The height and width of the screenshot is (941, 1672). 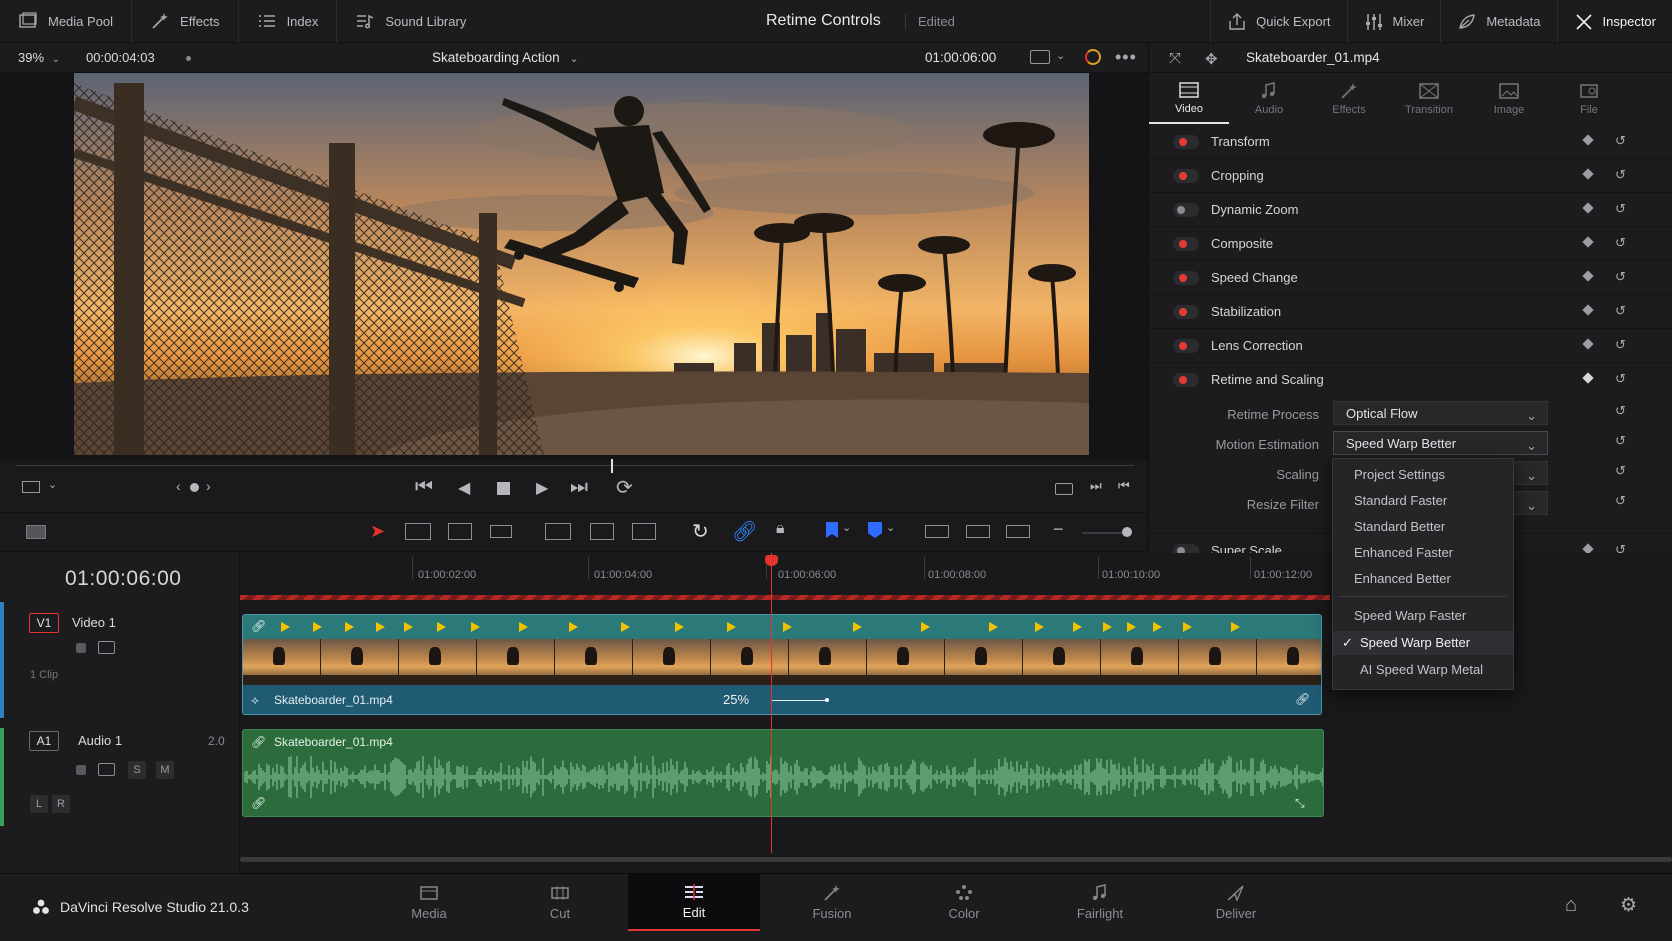 I want to click on speed-slider-handle, so click(x=827, y=700).